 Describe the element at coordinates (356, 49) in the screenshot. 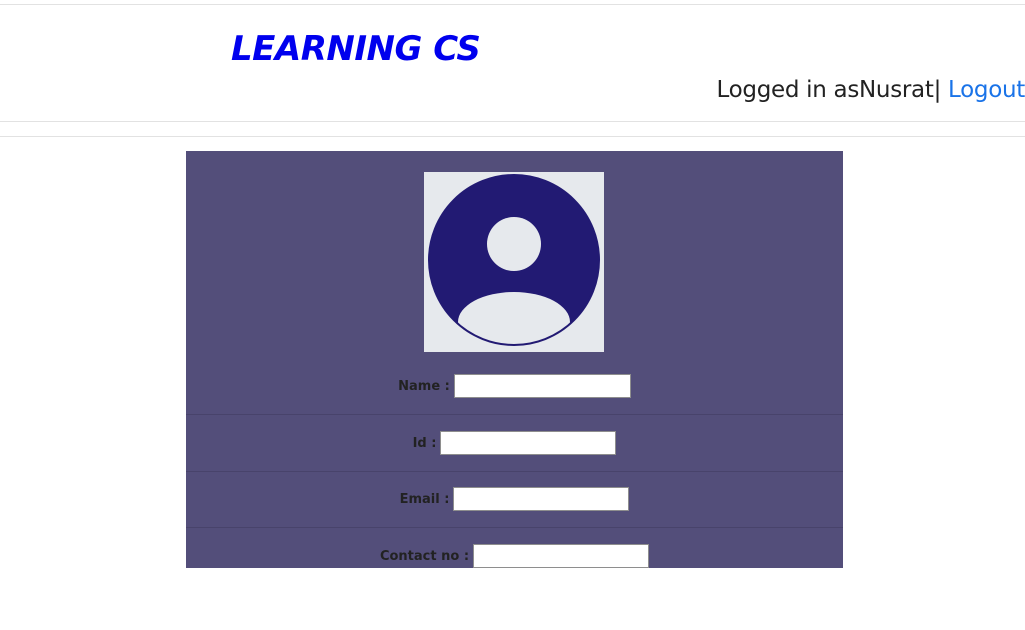

I see `site-brand: LEARNING CS` at that location.